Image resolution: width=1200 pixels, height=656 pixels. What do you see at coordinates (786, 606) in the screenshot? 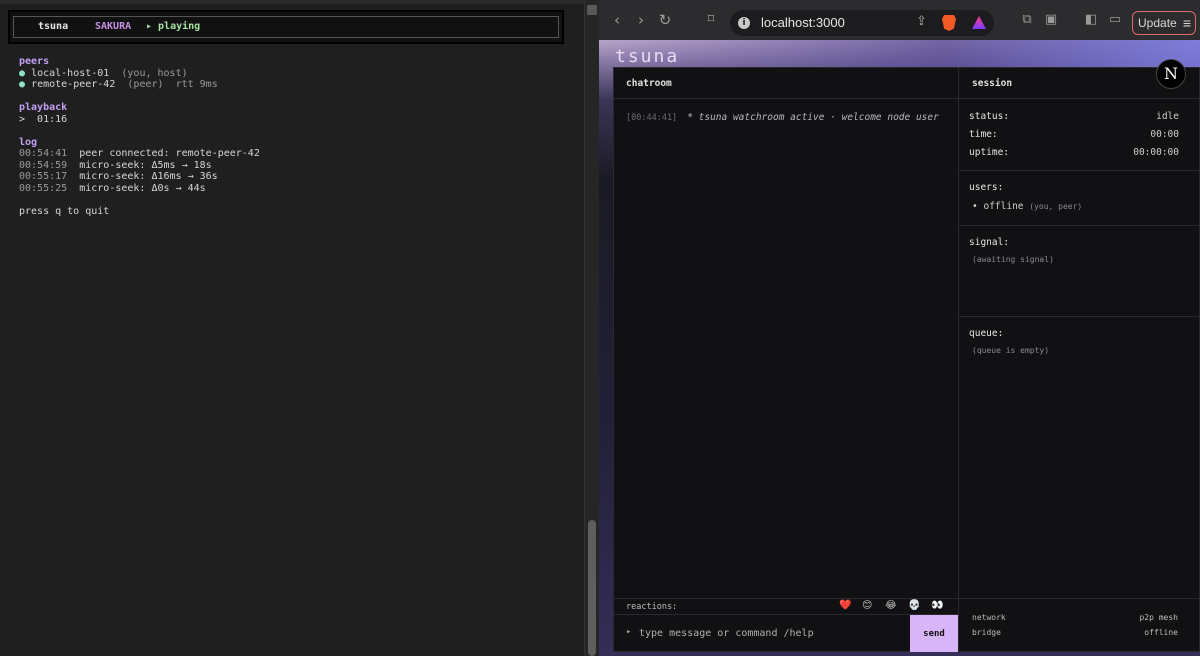
I see `reactions-bar: reactions: ❤️ 😊 😂 💀 👀` at bounding box center [786, 606].